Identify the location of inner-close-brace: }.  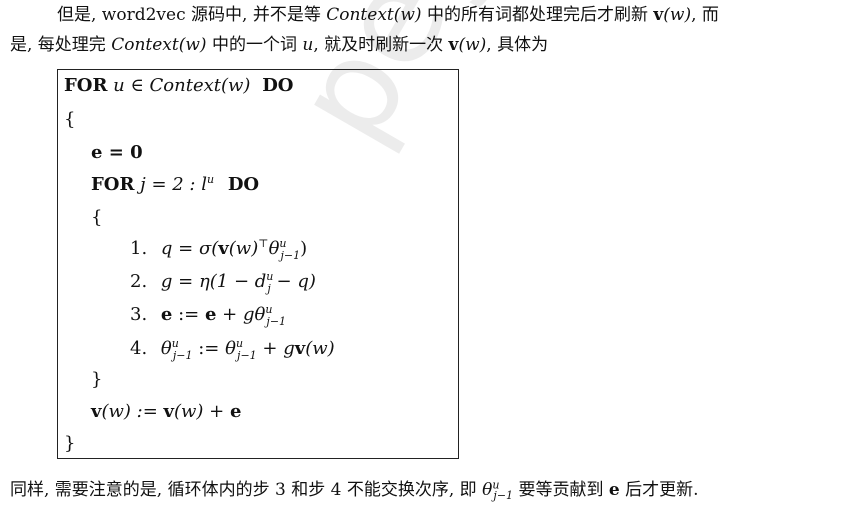
(97, 379).